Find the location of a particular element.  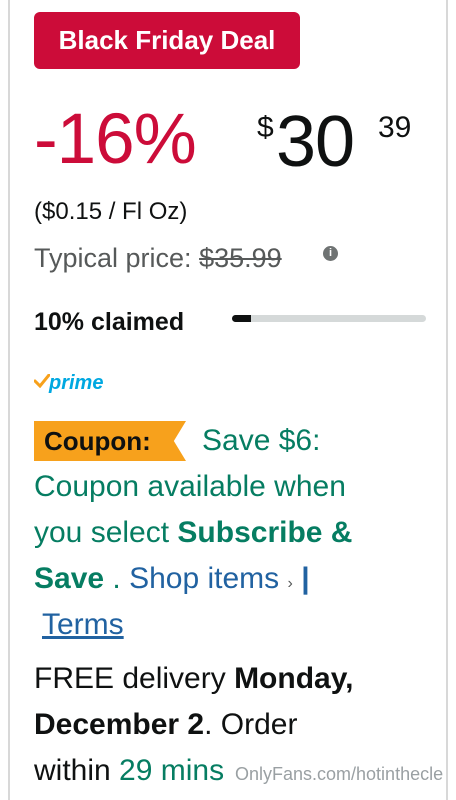

order-label: . Order is located at coordinates (251, 724).